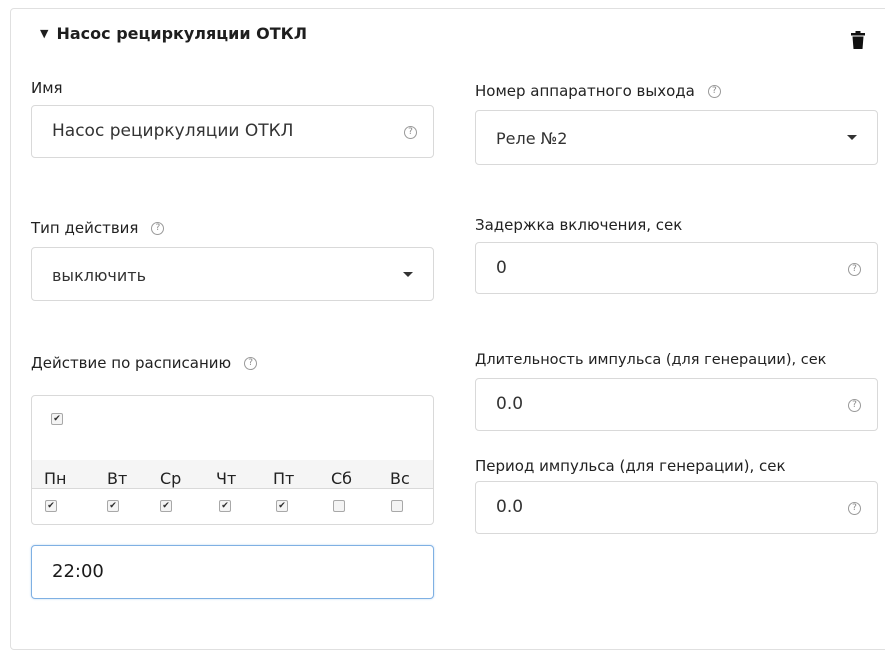  What do you see at coordinates (166, 506) in the screenshot?
I see `weekday-checkbox-wed: ✔` at bounding box center [166, 506].